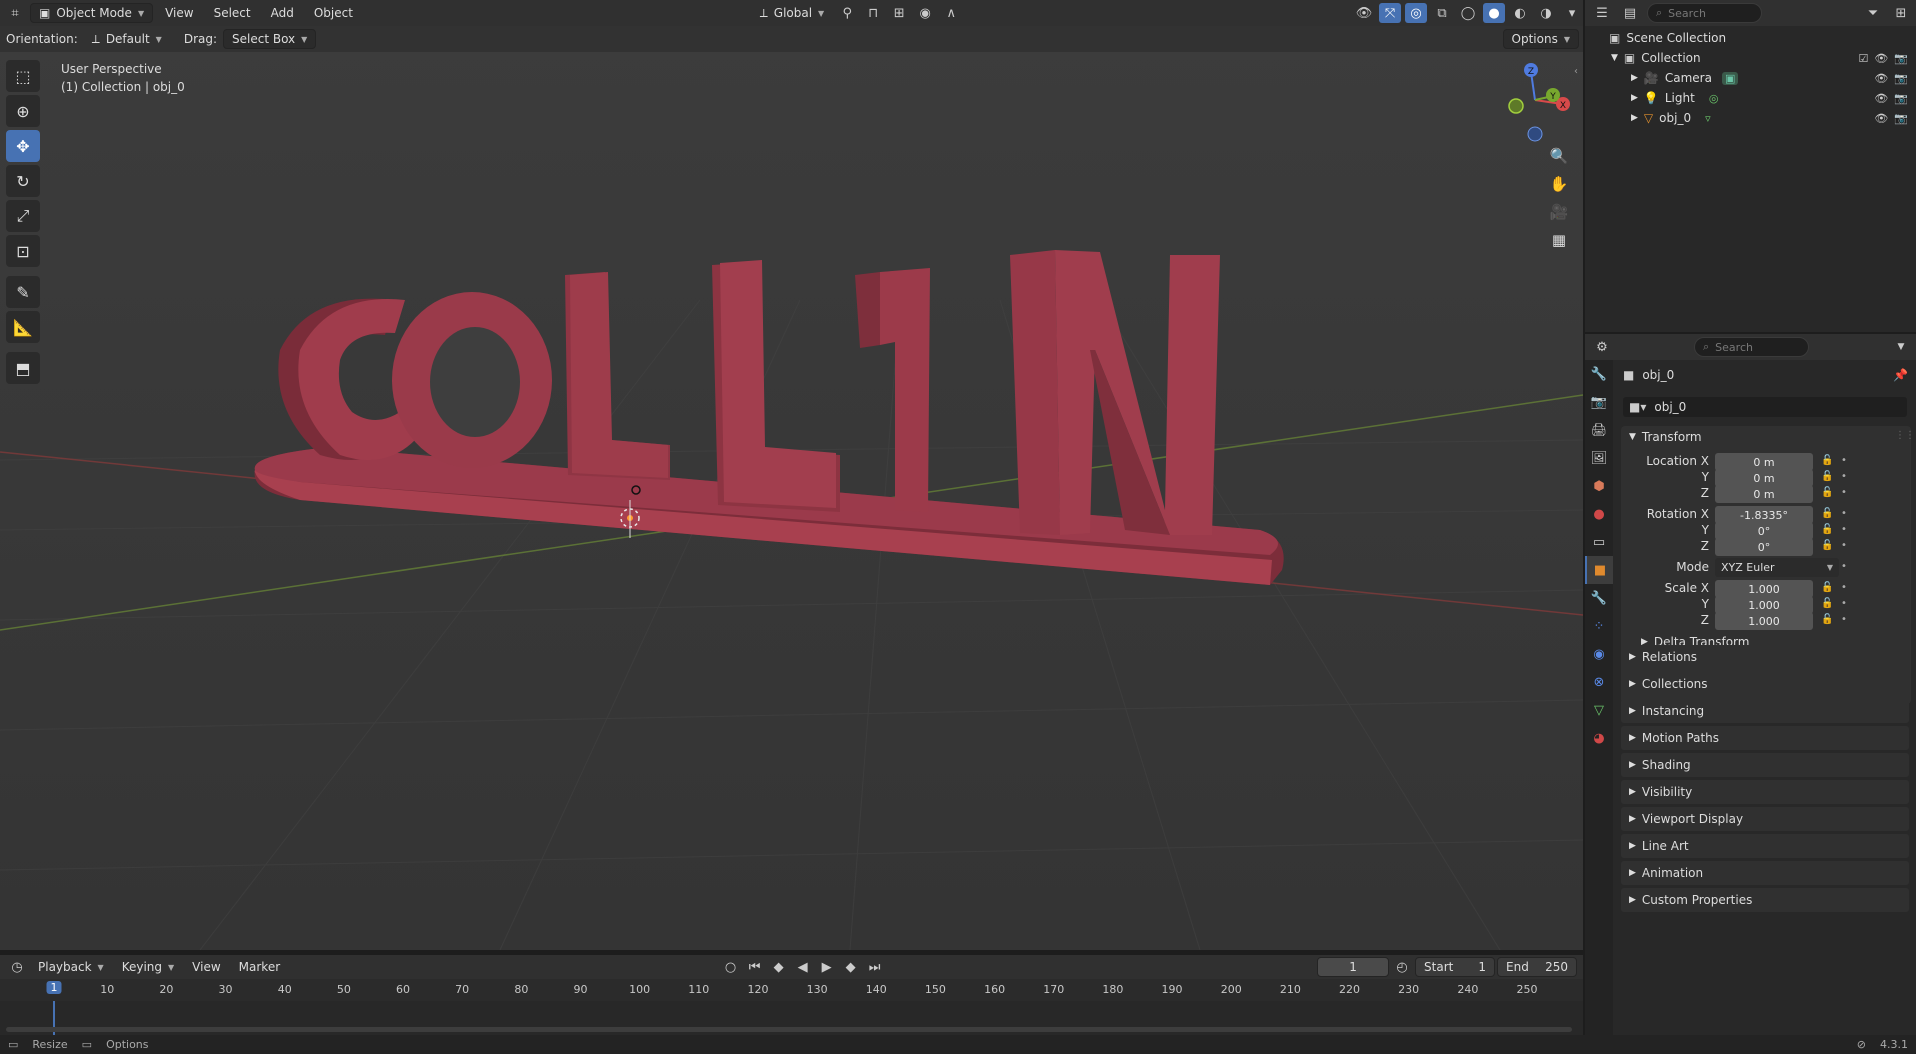 The image size is (1916, 1054). Describe the element at coordinates (148, 967) in the screenshot. I see `keying-menu: Keying ▼` at that location.